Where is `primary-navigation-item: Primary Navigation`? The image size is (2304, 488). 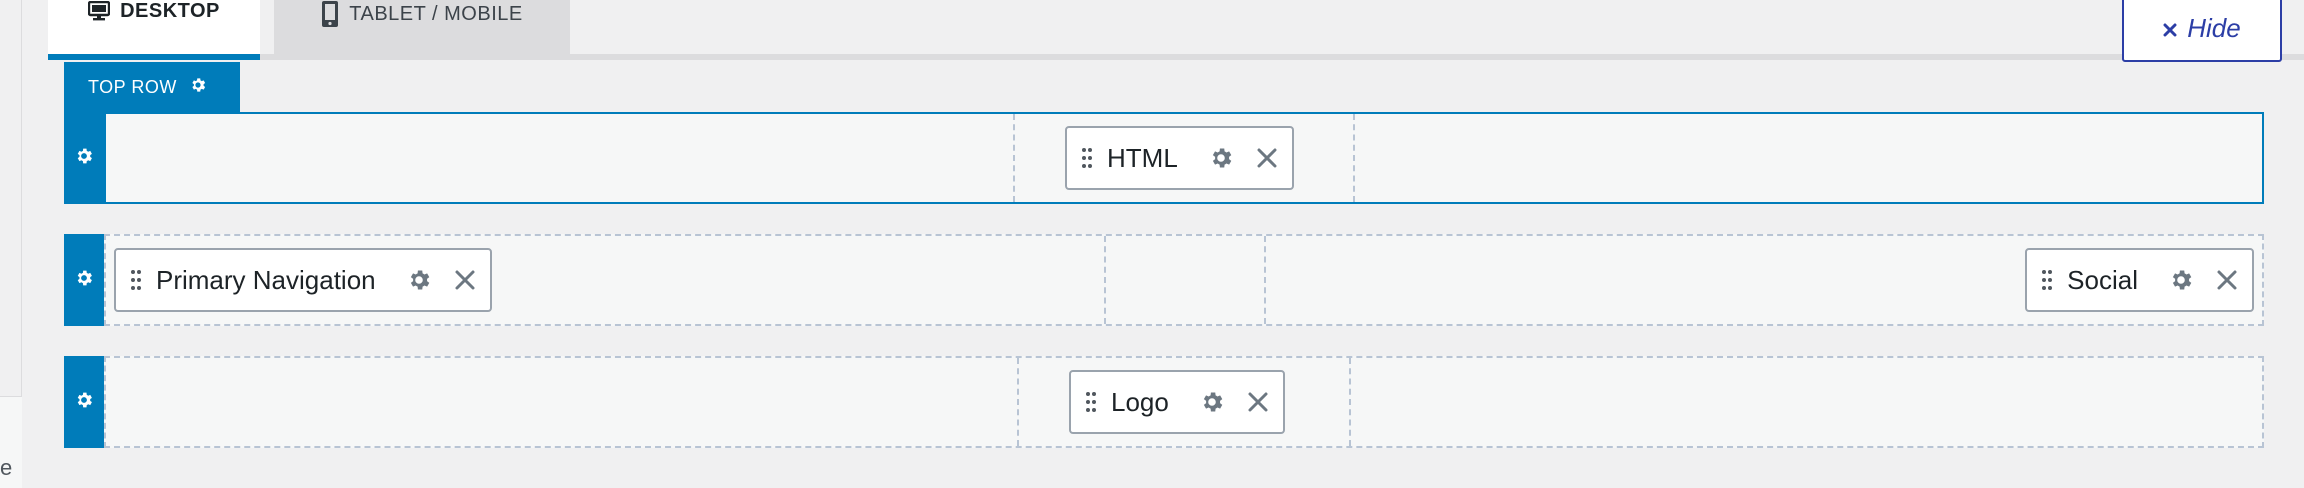
primary-navigation-item: Primary Navigation is located at coordinates (303, 280).